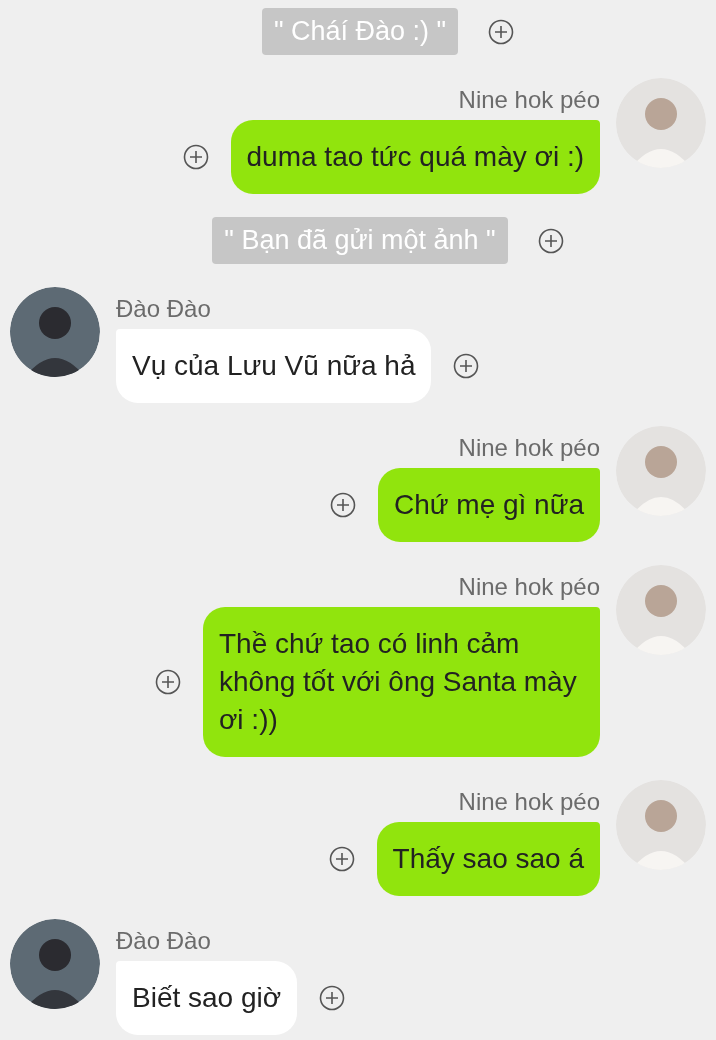  Describe the element at coordinates (415, 157) in the screenshot. I see `message-bubble: duma tao tức quá mày ơi :)` at that location.